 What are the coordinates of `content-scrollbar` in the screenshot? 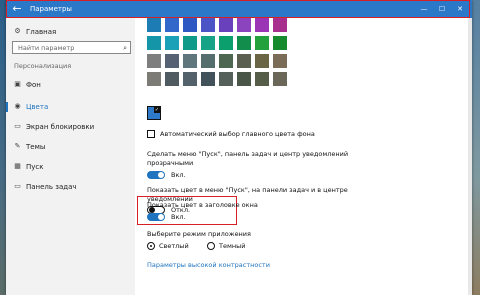 It's located at (470, 156).